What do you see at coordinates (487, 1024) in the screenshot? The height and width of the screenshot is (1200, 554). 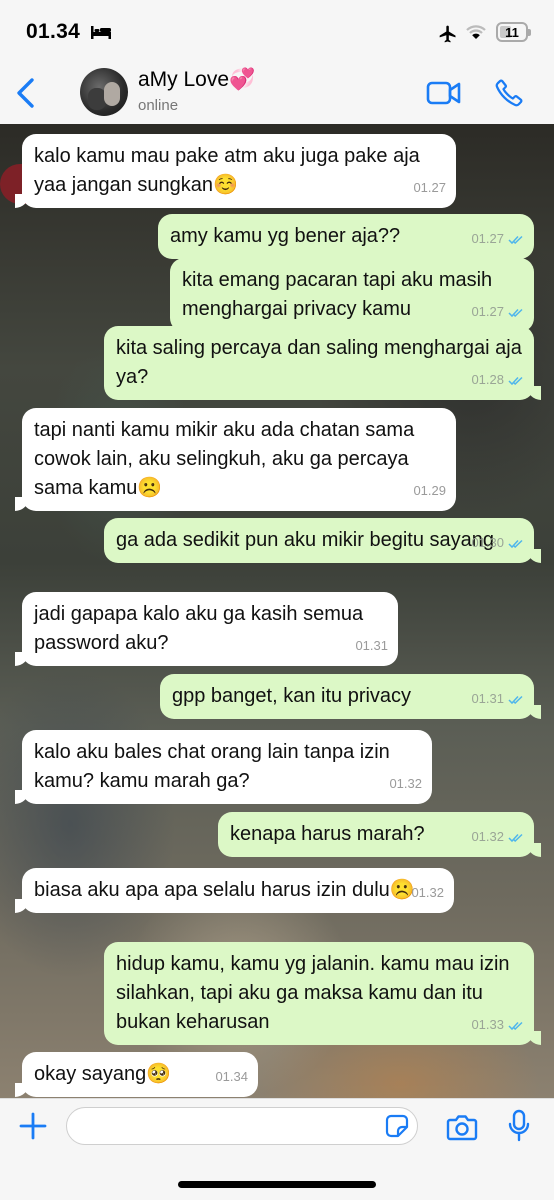 I see `message-time: 01.33` at bounding box center [487, 1024].